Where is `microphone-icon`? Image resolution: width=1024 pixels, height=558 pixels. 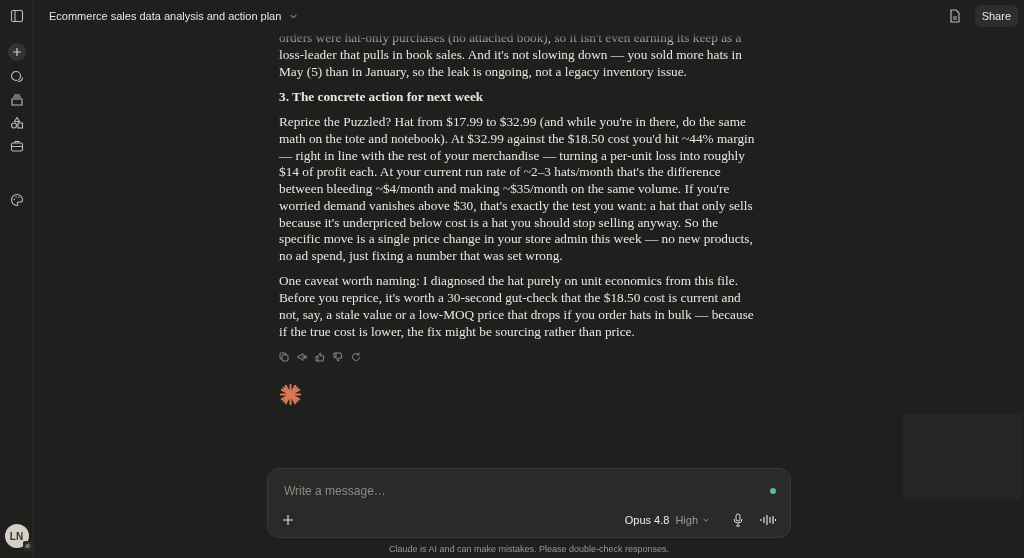 microphone-icon is located at coordinates (738, 520).